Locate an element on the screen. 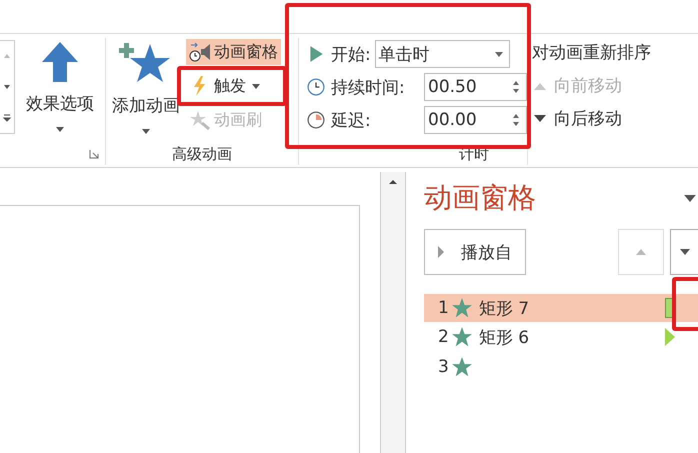 This screenshot has width=698, height=453. dialog-launcher-icon is located at coordinates (94, 154).